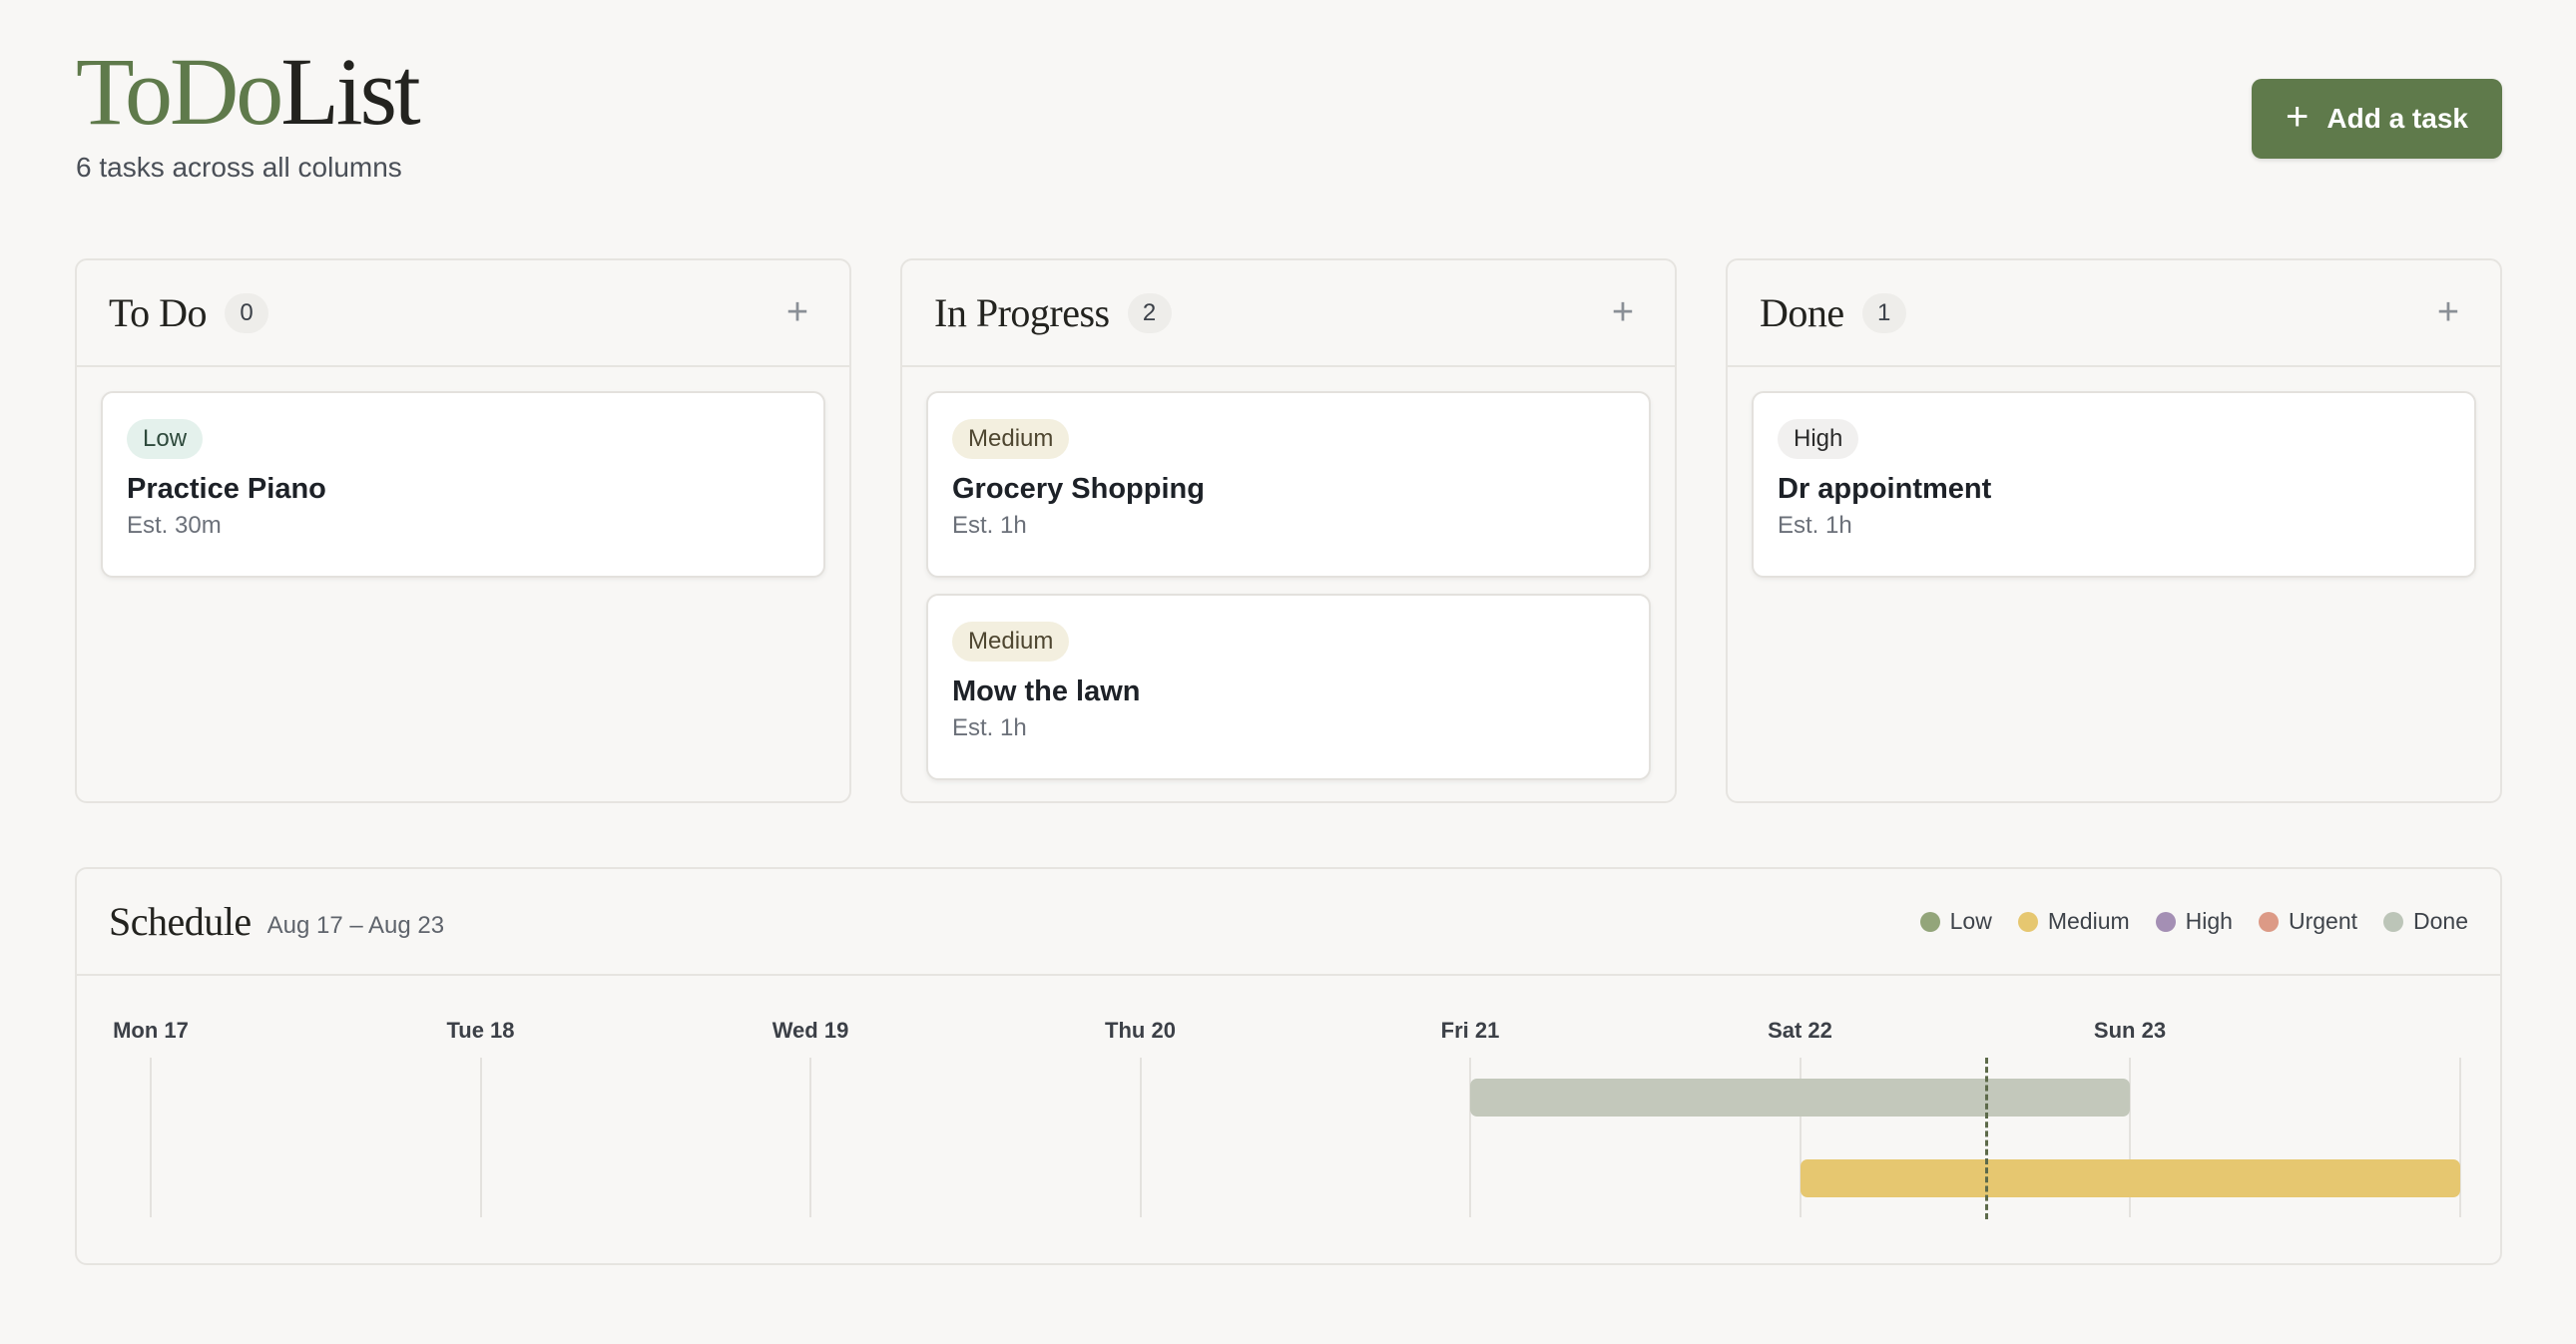 The width and height of the screenshot is (2576, 1344). Describe the element at coordinates (2114, 313) in the screenshot. I see `column-header: Done 1 +` at that location.